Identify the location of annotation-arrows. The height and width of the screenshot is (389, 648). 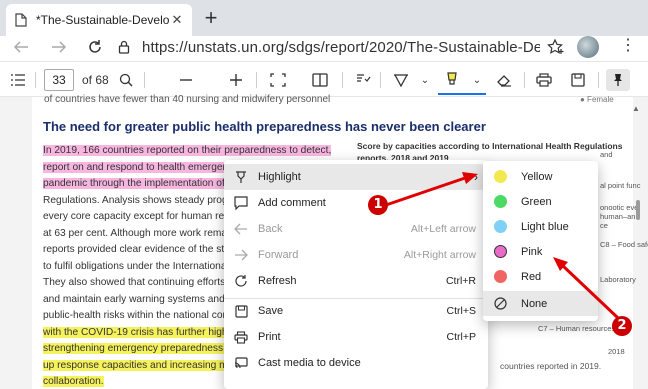
(502, 246).